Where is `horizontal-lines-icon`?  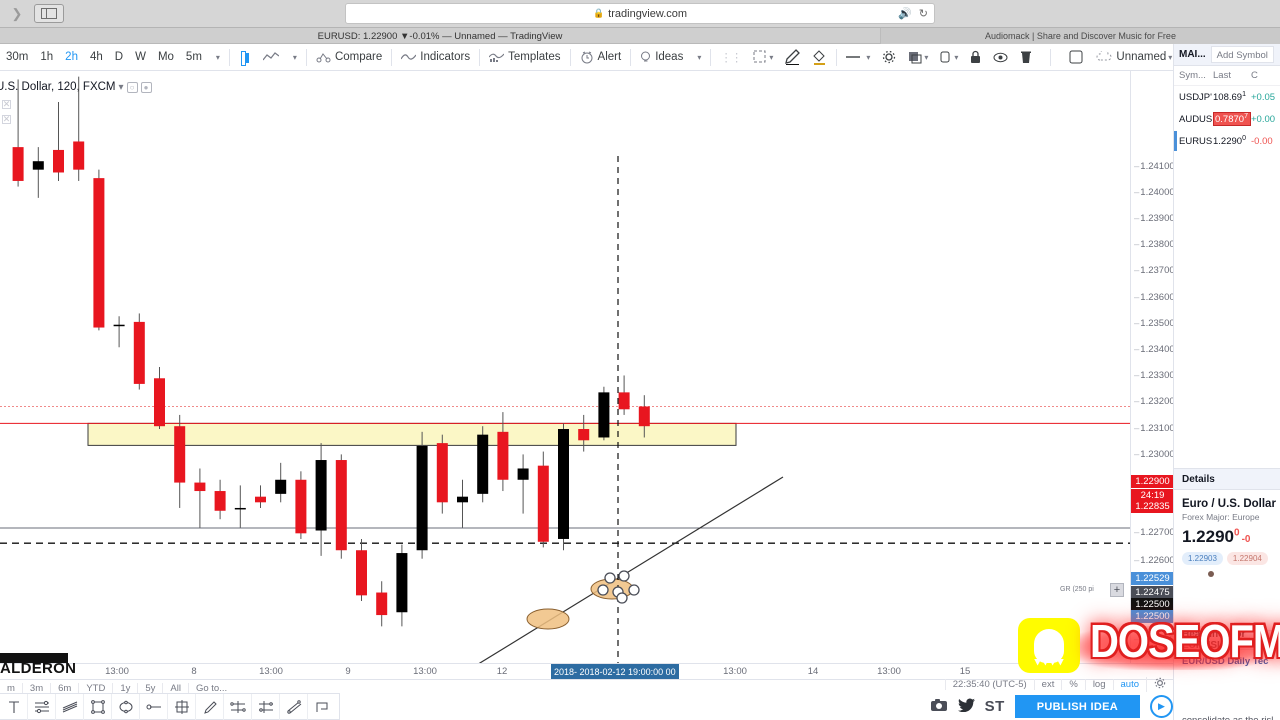 horizontal-lines-icon is located at coordinates (42, 706).